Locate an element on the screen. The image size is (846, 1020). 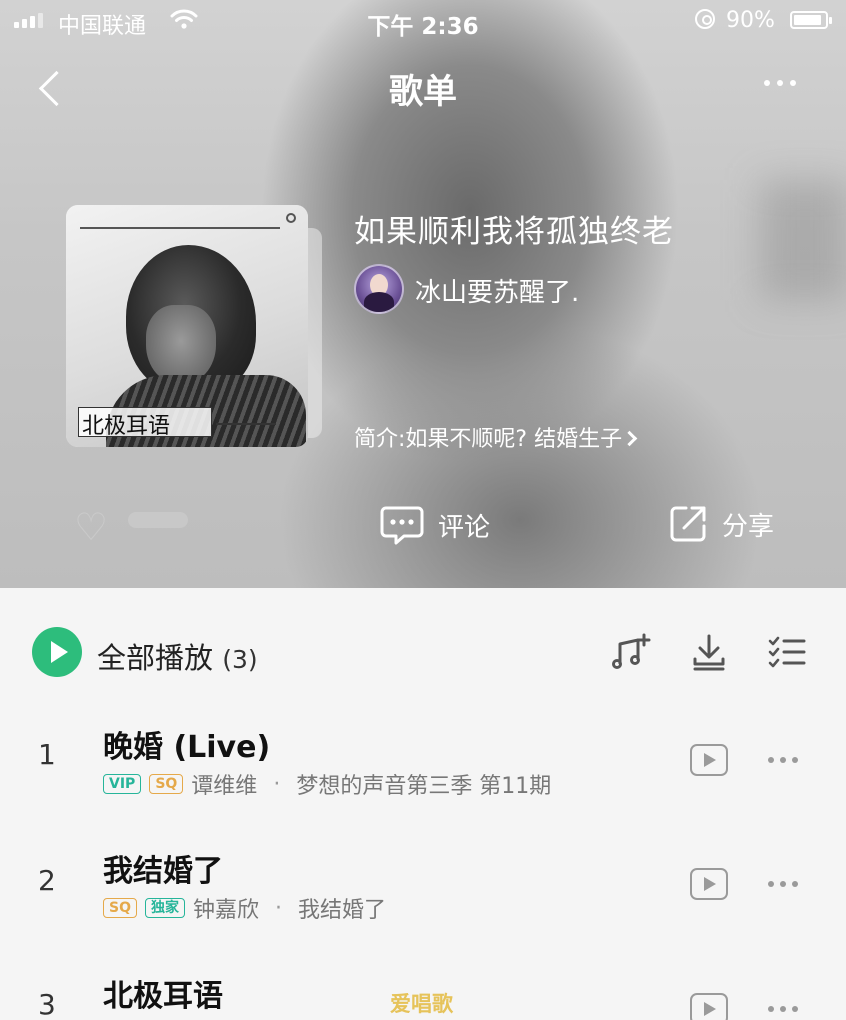
share-button: 分享 is located at coordinates (721, 524).